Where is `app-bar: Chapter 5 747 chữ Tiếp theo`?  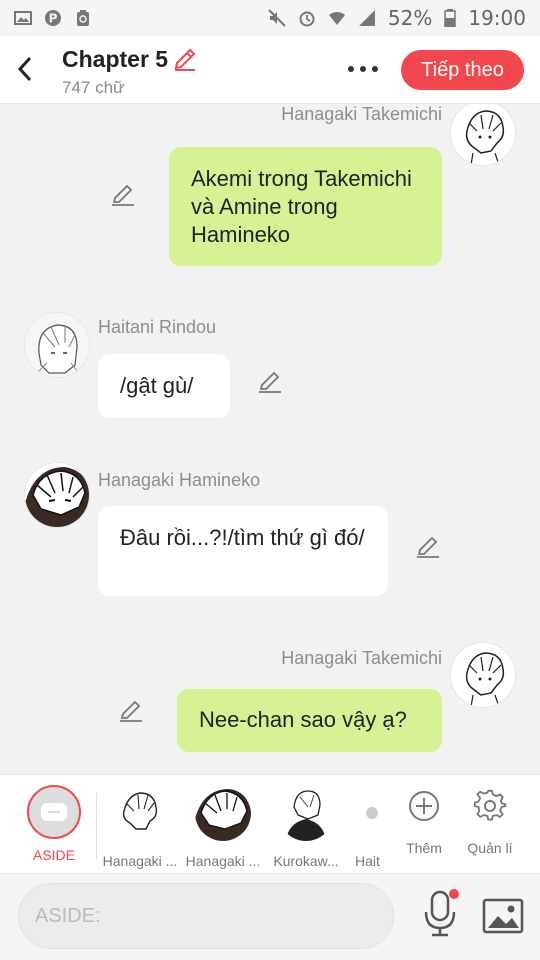 app-bar: Chapter 5 747 chữ Tiếp theo is located at coordinates (270, 70).